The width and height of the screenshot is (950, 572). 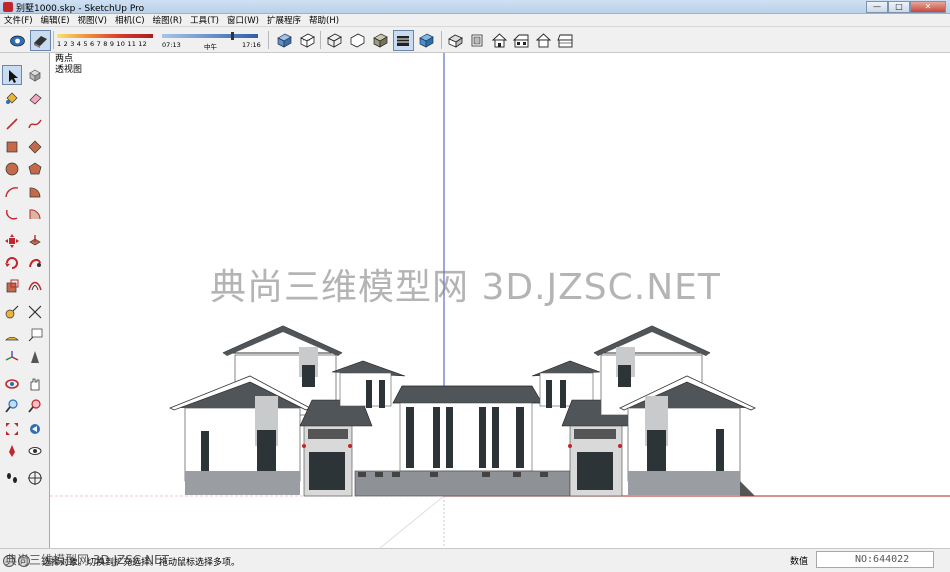 I want to click on window-controls: — □ ✕, so click(x=906, y=7).